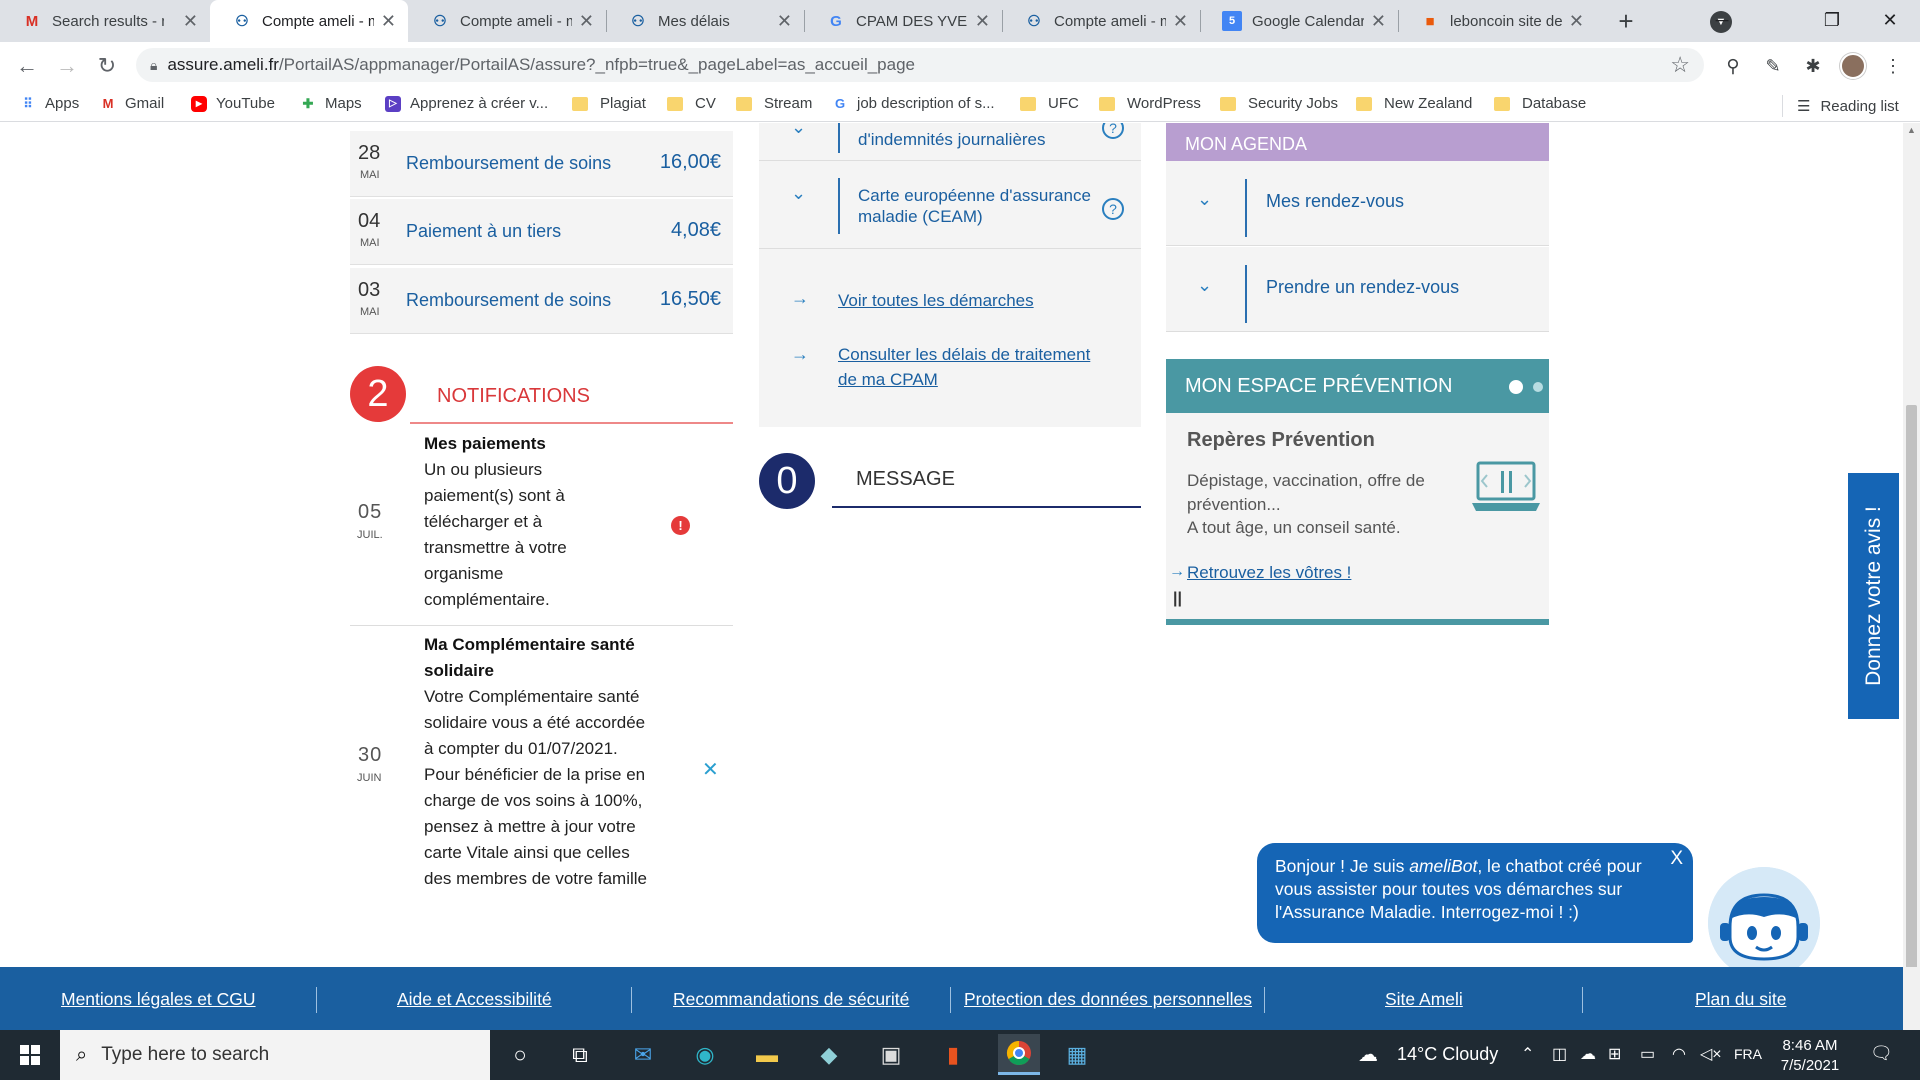 This screenshot has width=1920, height=1080. Describe the element at coordinates (1150, 103) in the screenshot. I see `bookmark-wordpress: WordPress` at that location.